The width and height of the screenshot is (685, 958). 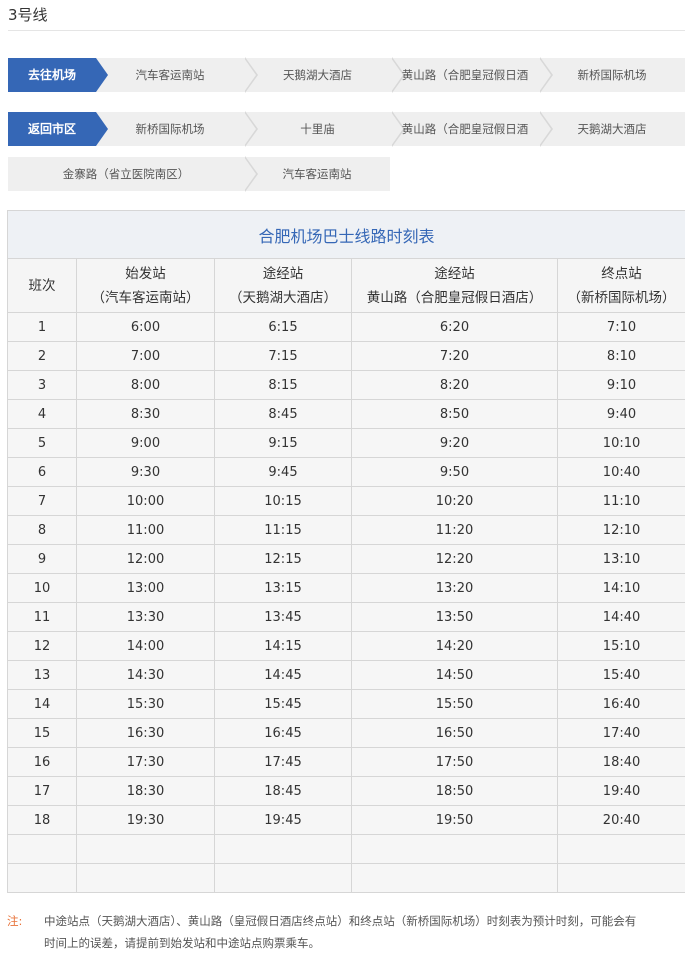 I want to click on table-cell: 17, so click(x=42, y=791).